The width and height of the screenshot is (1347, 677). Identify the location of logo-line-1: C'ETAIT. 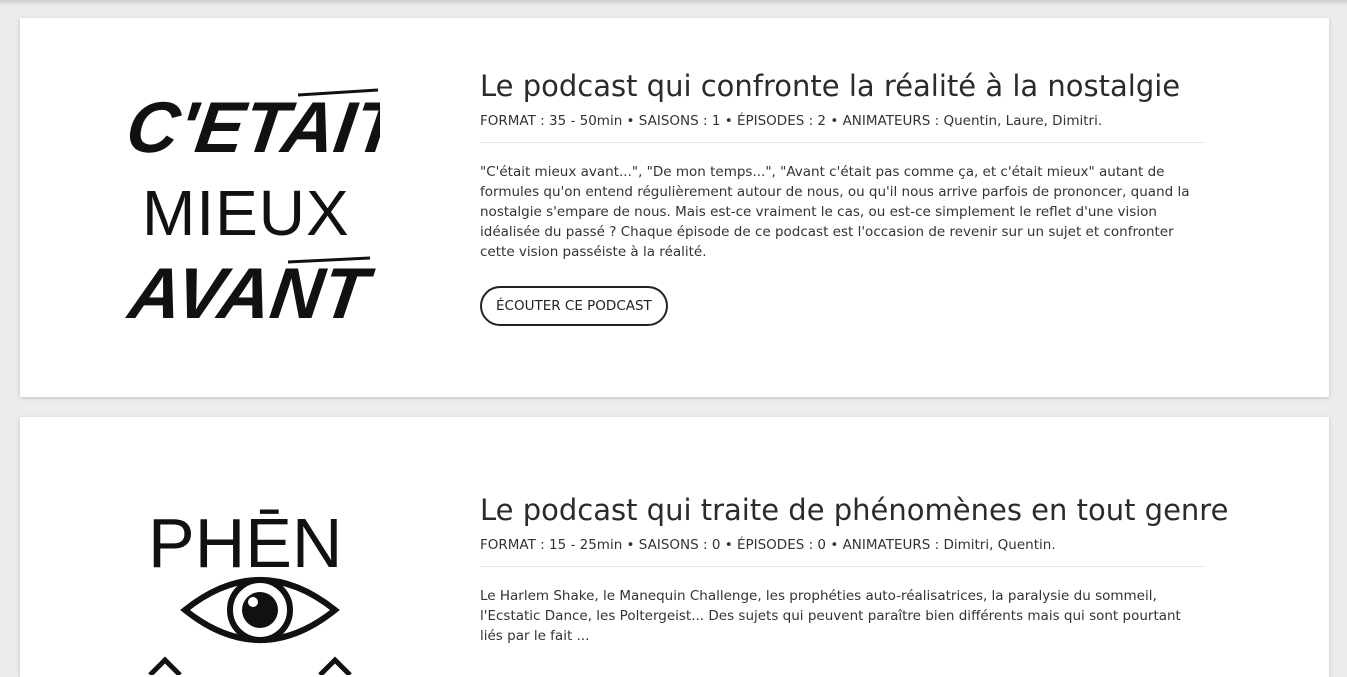
(251, 128).